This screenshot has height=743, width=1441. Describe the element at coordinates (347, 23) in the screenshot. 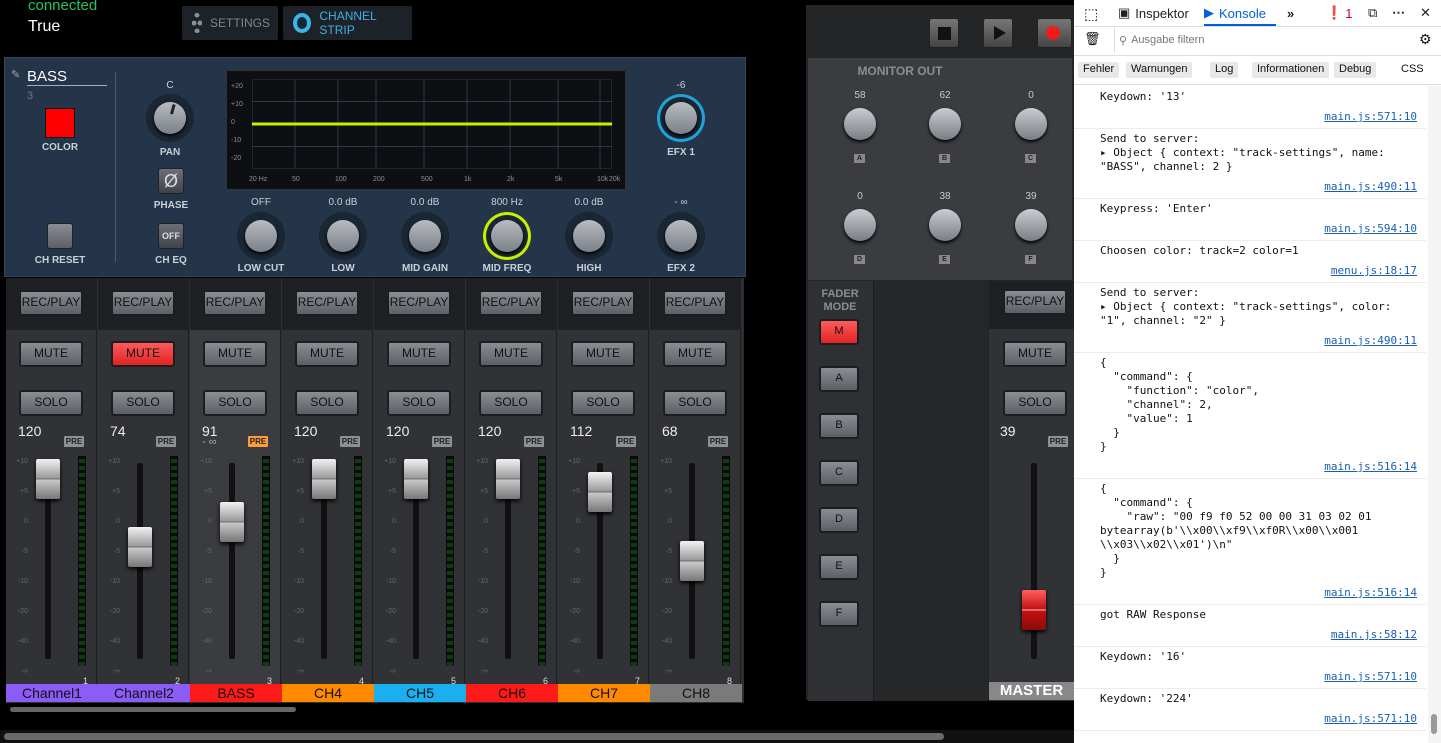

I see `channel-strip-button: CHANNEL STRIP` at that location.